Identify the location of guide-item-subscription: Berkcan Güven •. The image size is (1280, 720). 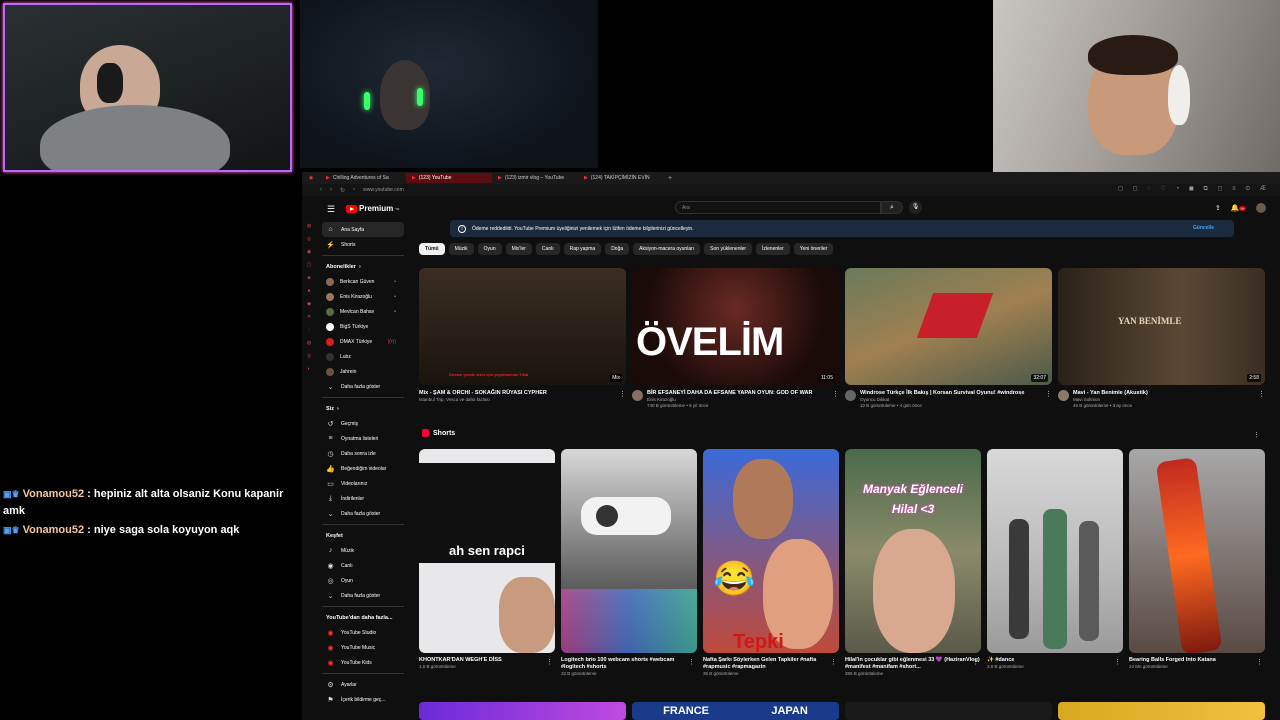
(363, 281).